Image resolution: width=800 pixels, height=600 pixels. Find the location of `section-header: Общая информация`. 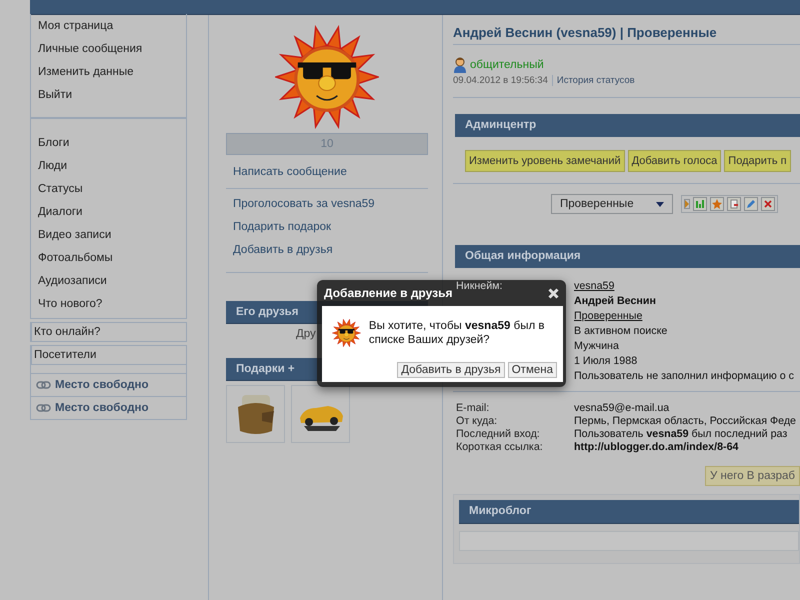

section-header: Общая информация is located at coordinates (627, 256).